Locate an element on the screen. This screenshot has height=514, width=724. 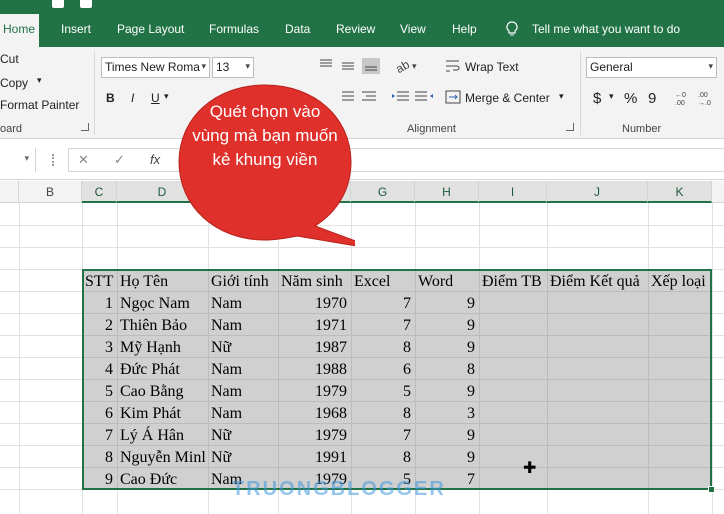
bold-button: B is located at coordinates (110, 98).